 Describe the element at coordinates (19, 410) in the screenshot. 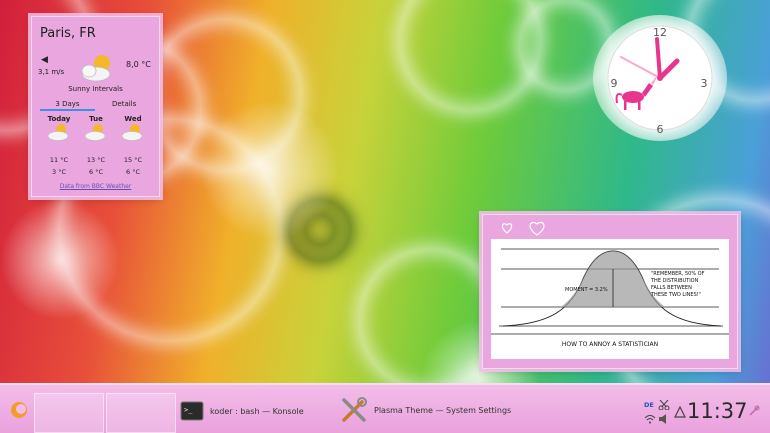

I see `app-launcher-icon` at that location.